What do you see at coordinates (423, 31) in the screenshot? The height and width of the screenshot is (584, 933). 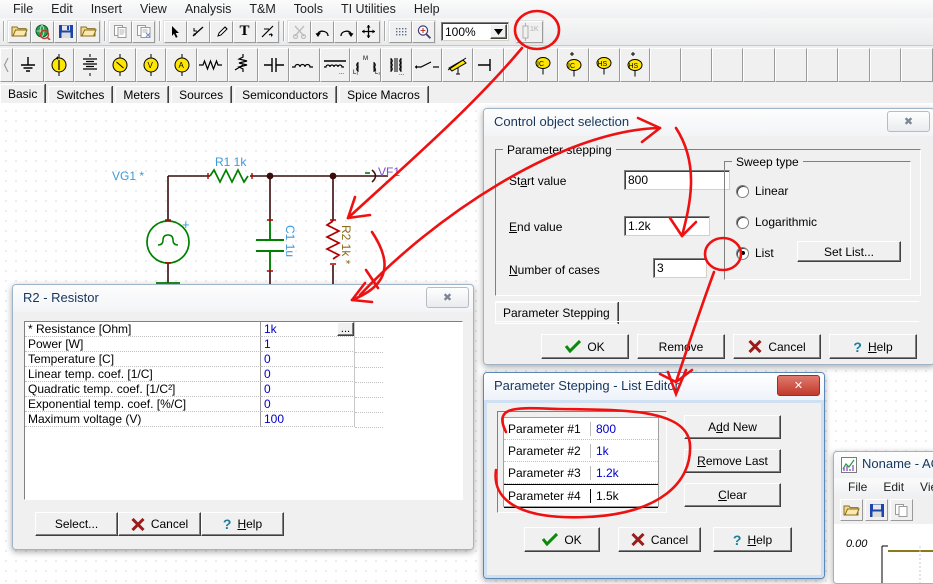 I see `zoom-in-icon` at bounding box center [423, 31].